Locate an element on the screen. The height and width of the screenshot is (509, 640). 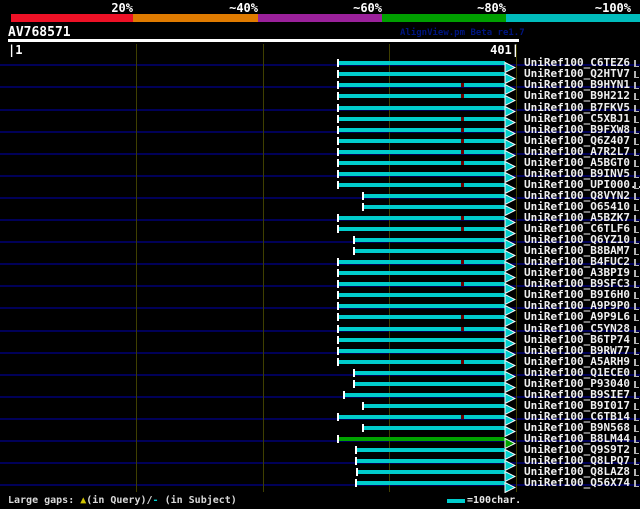
gaps-legend: Large gaps: ▲(in Query)/- (in Subject) is located at coordinates (122, 500).